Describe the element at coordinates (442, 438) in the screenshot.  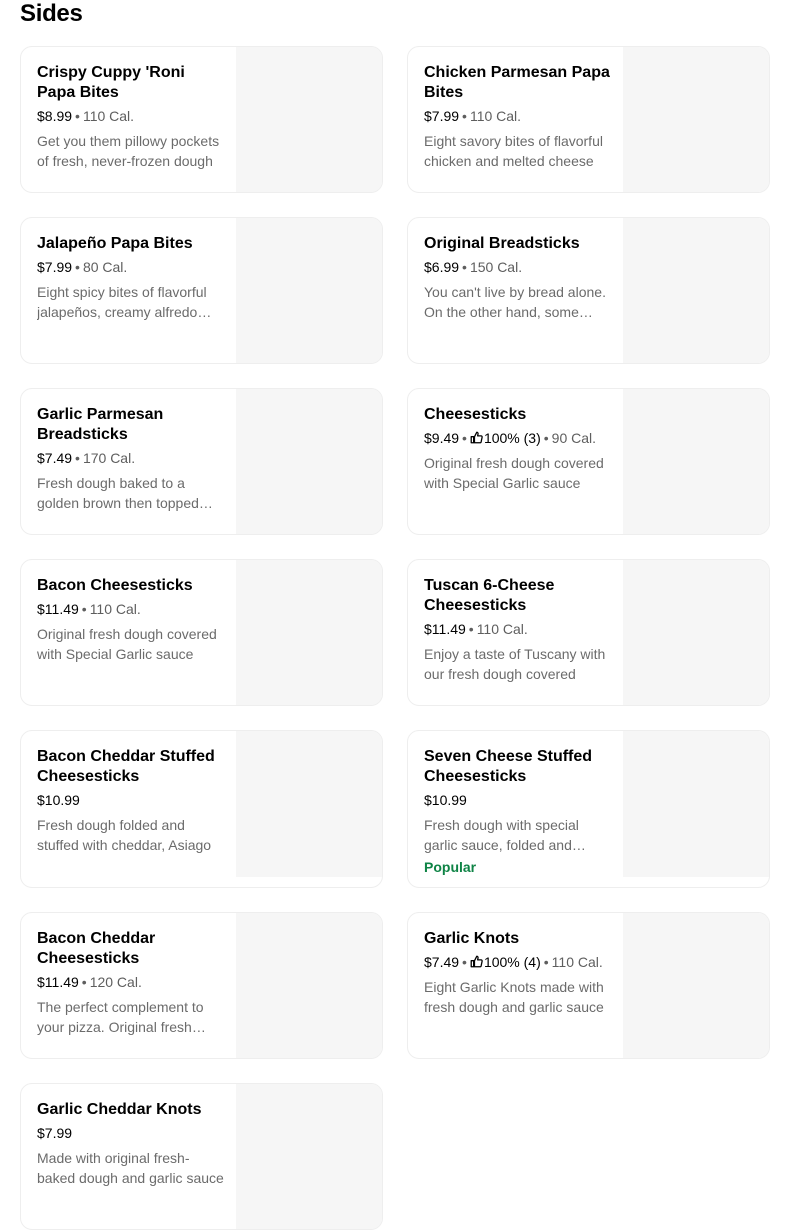
I see `menu-item-price: $9.49` at that location.